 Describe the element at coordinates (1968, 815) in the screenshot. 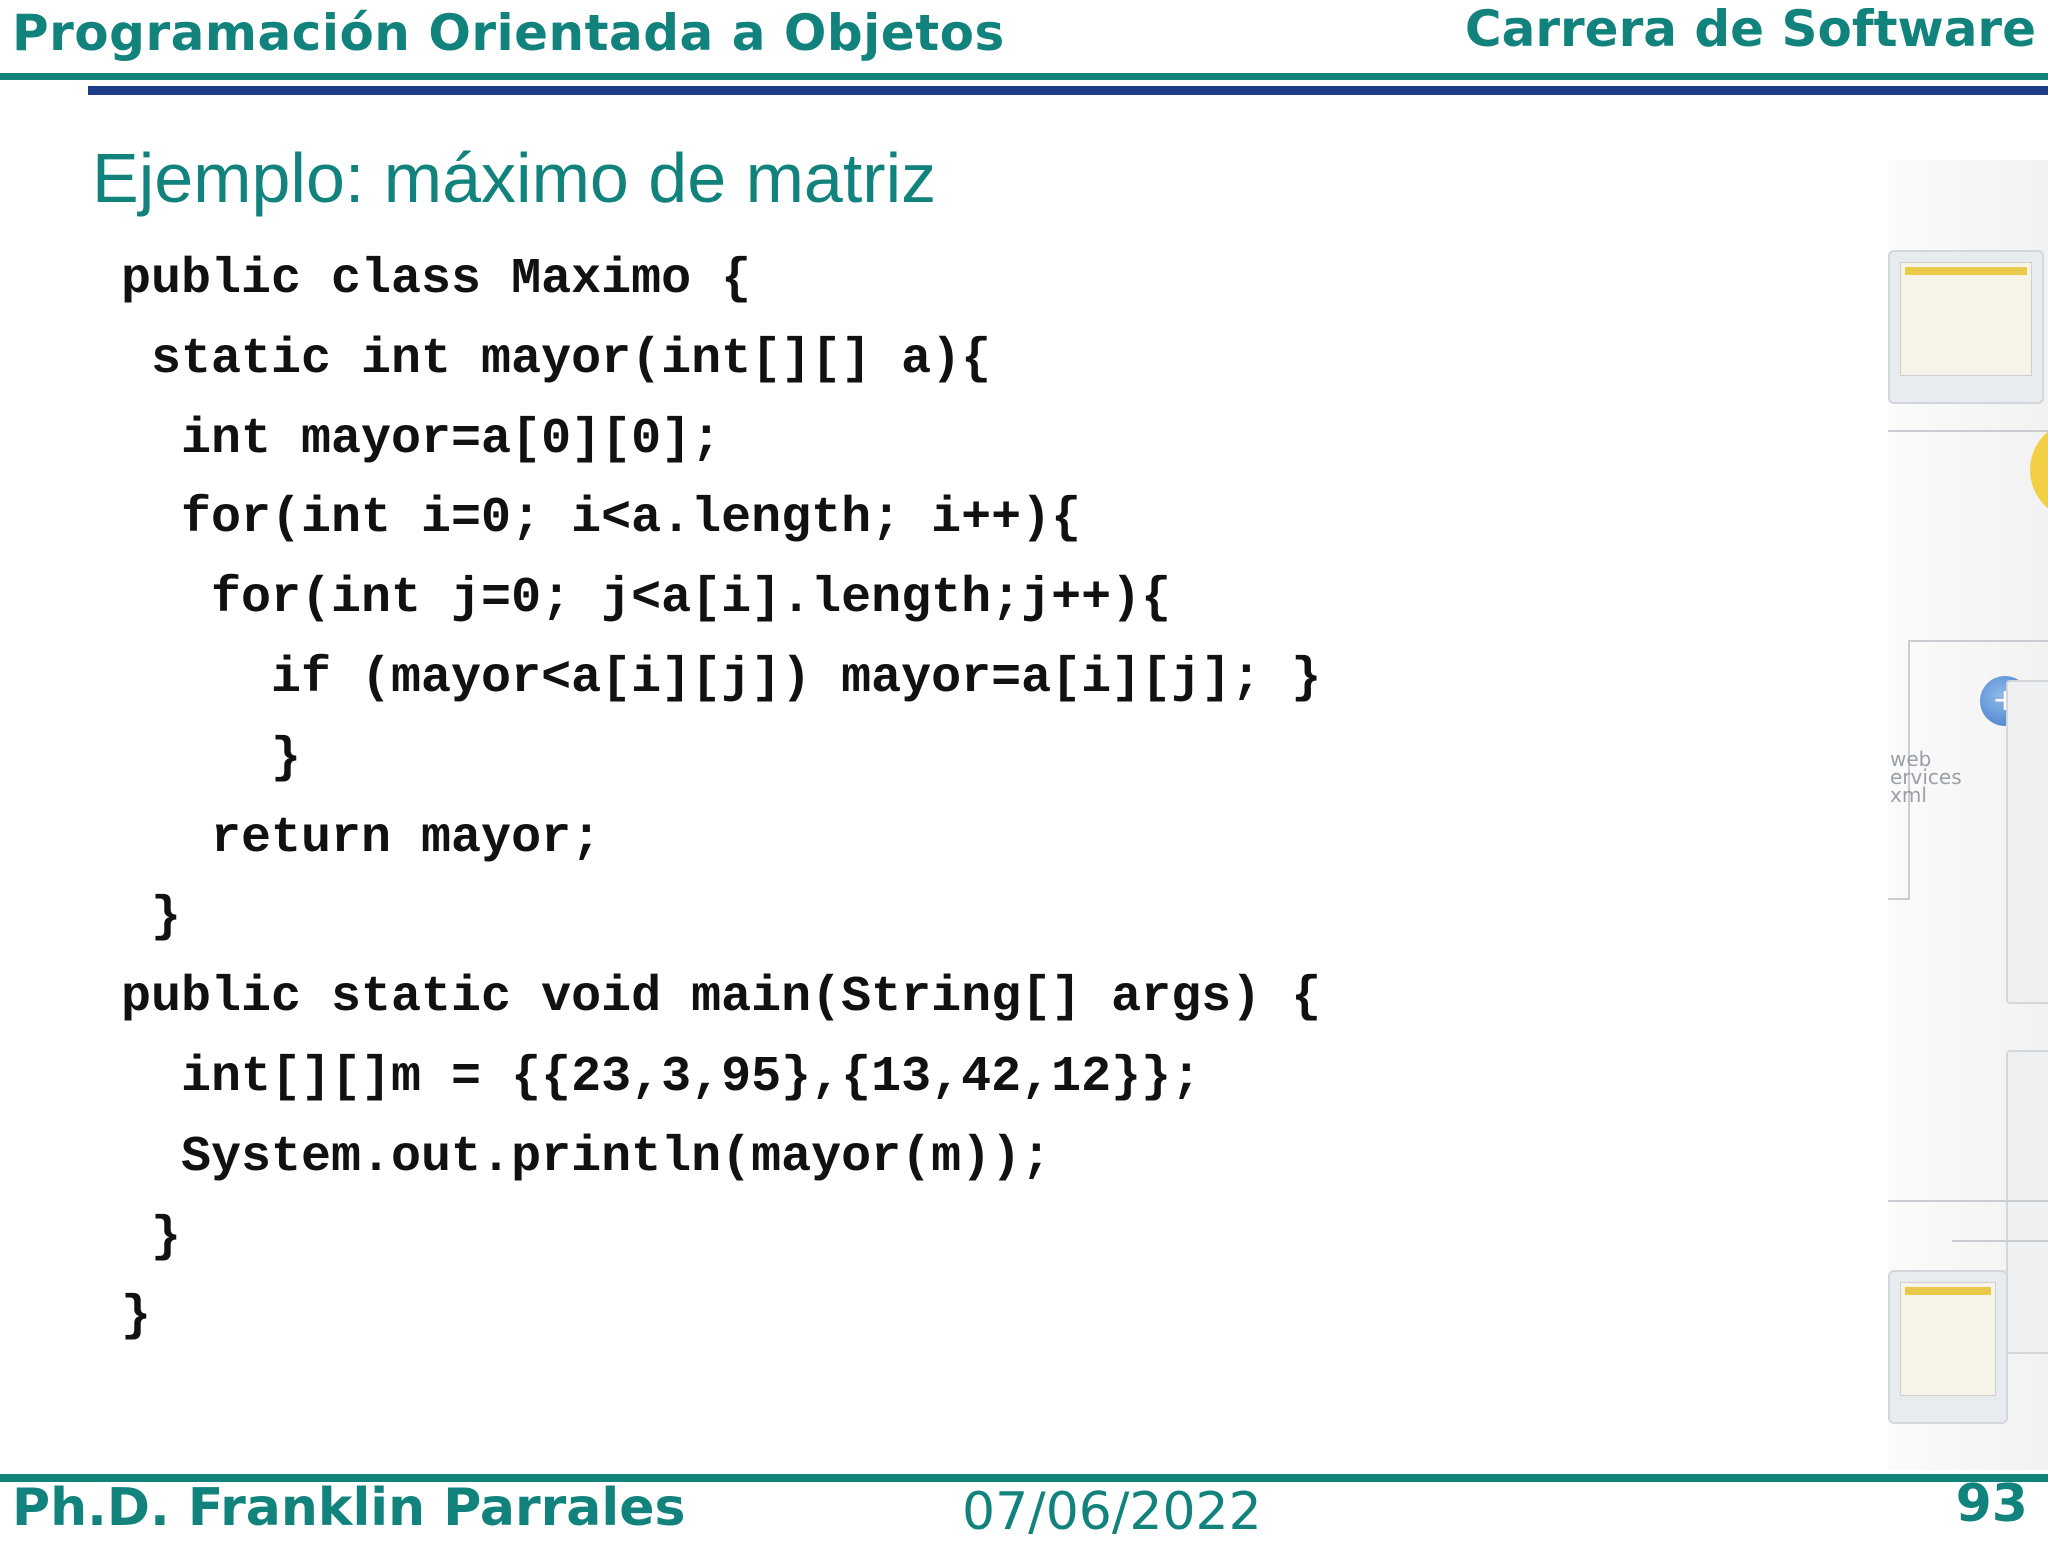

I see `network-diagram-decoration: + web ervices xml` at that location.